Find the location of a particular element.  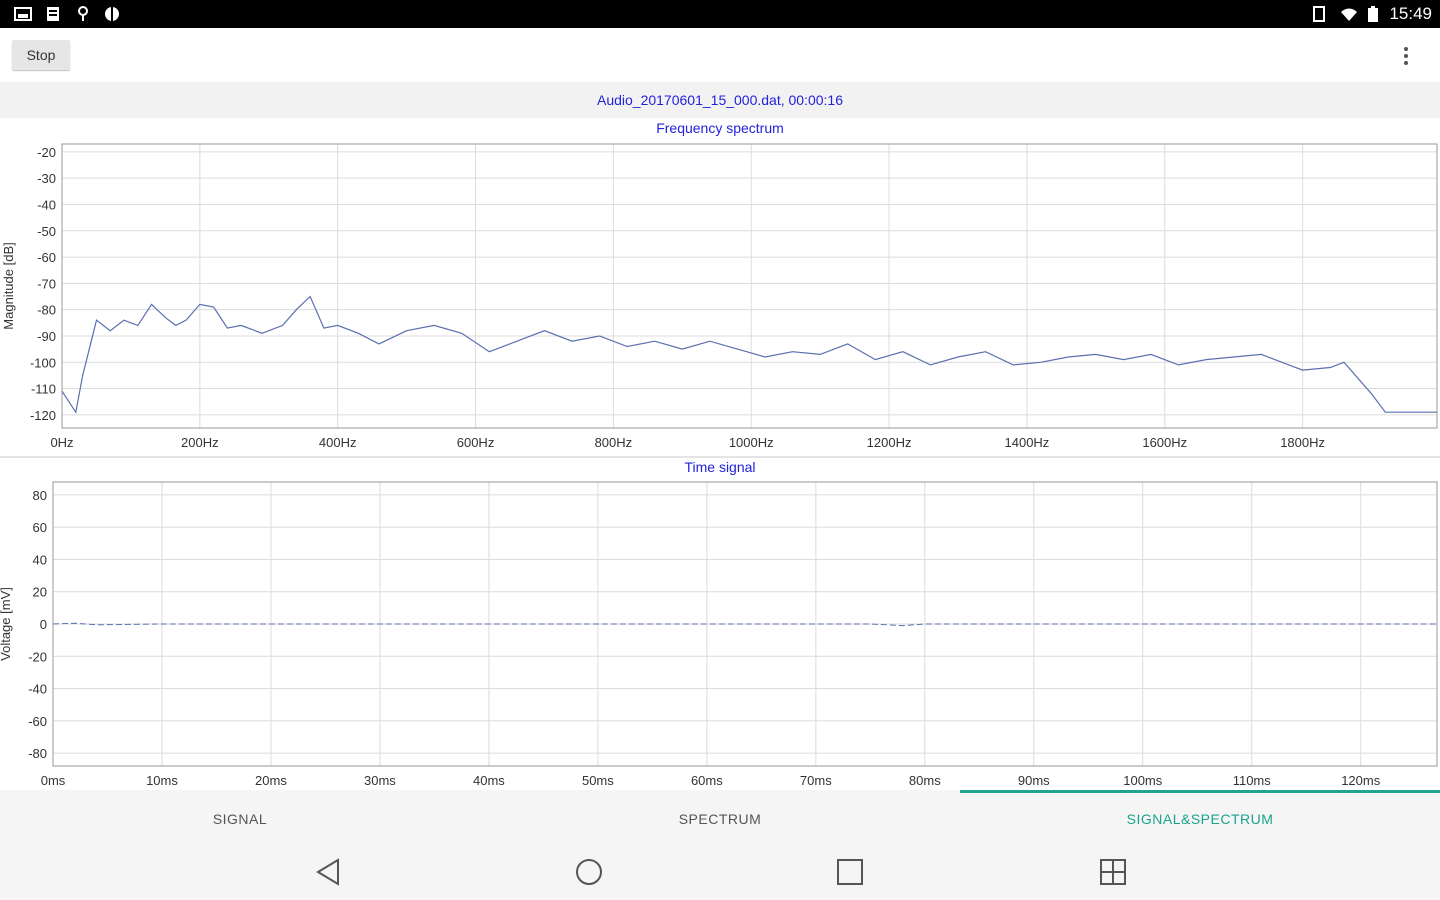

stop-button: Stop is located at coordinates (41, 55).